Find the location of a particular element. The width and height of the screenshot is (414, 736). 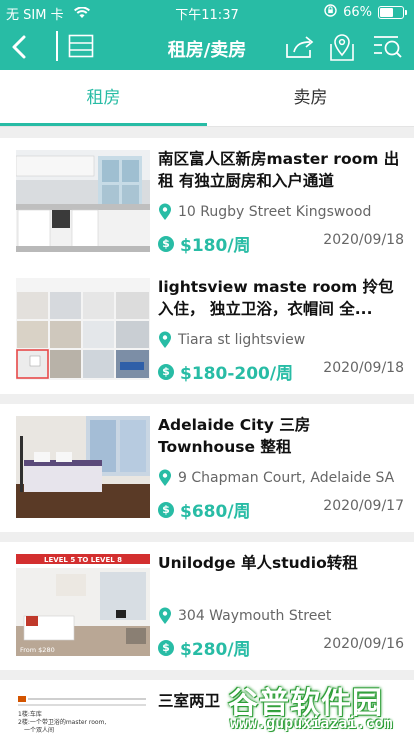

listing-price-text: $280/周 is located at coordinates (215, 650).